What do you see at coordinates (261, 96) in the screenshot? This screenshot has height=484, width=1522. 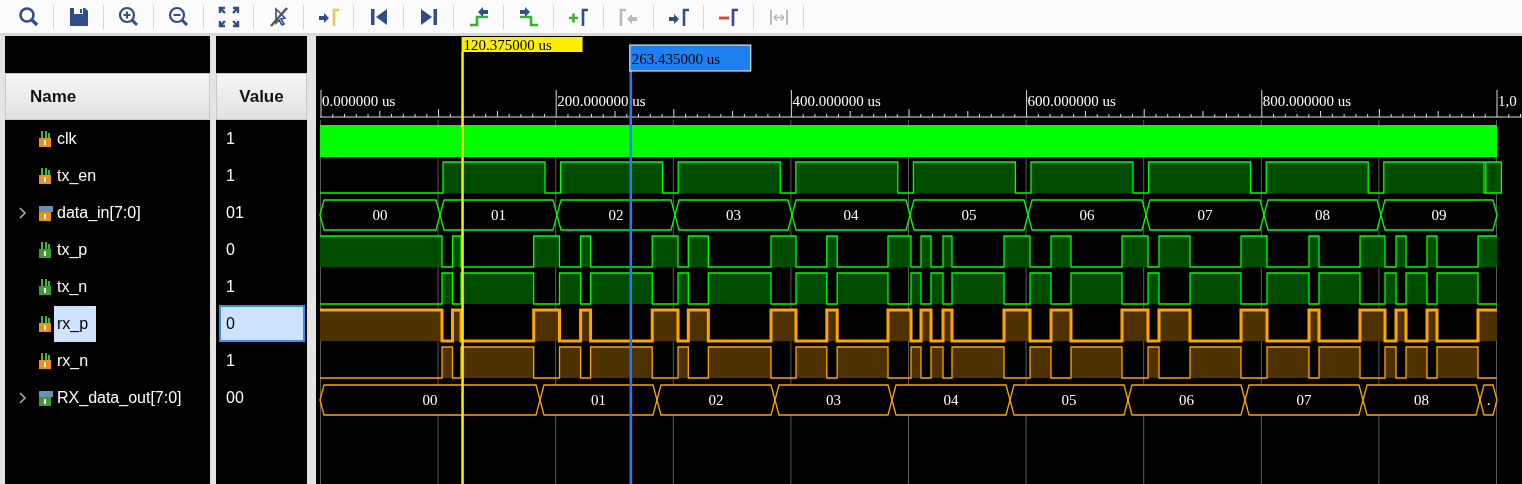 I see `column-header: Value` at bounding box center [261, 96].